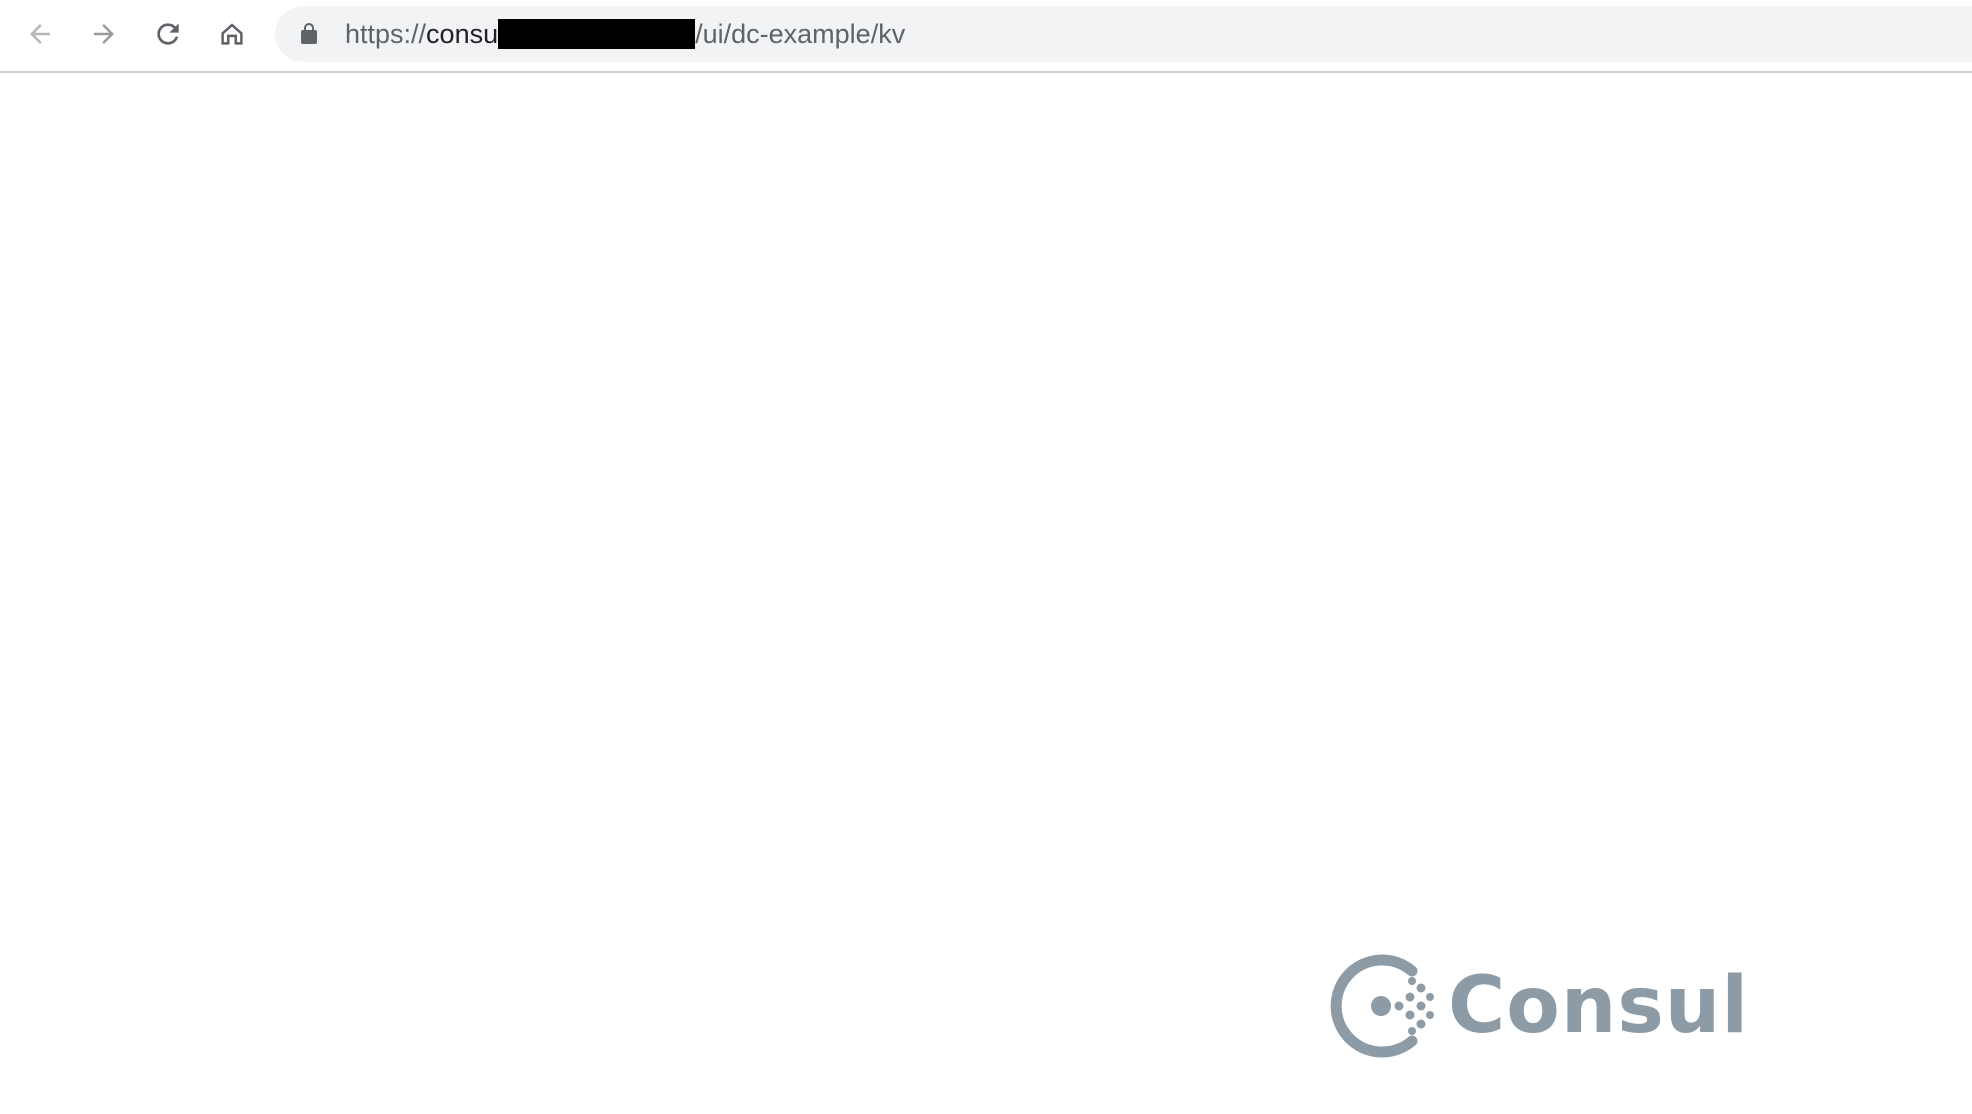 Image resolution: width=1972 pixels, height=1114 pixels. I want to click on forward-arrow-icon, so click(104, 34).